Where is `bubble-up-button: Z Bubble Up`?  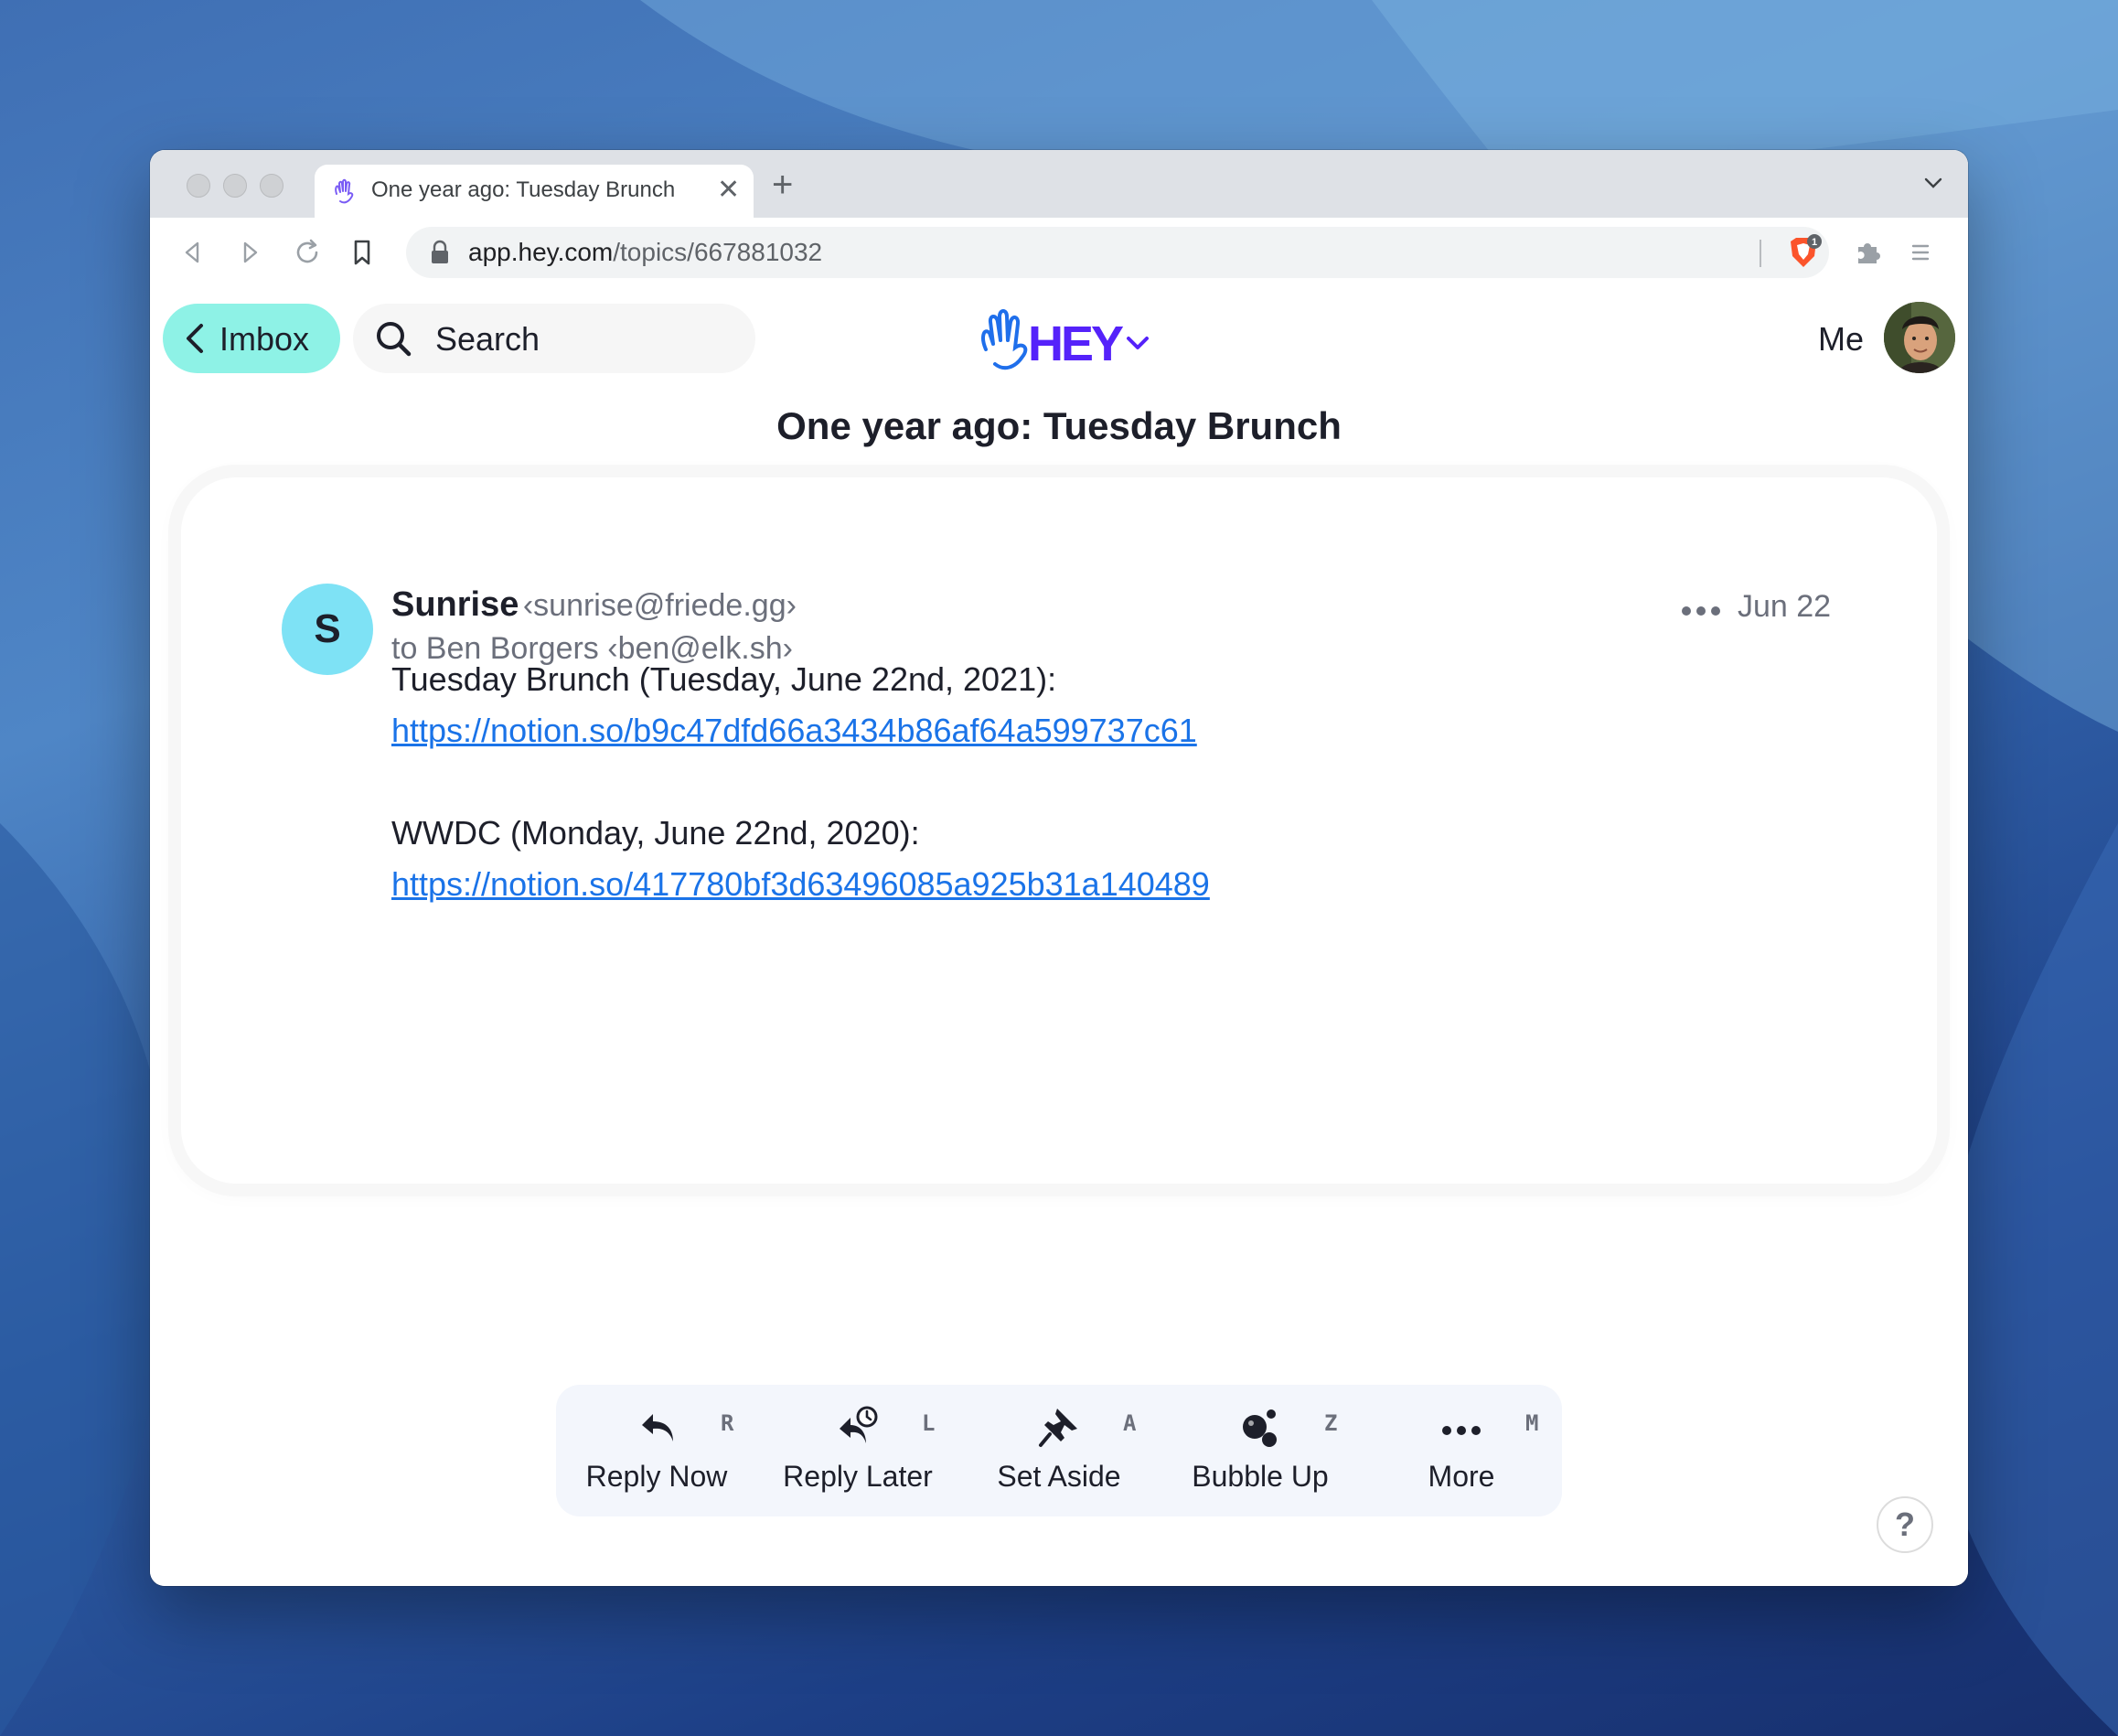
bubble-up-button: Z Bubble Up is located at coordinates (1260, 1450).